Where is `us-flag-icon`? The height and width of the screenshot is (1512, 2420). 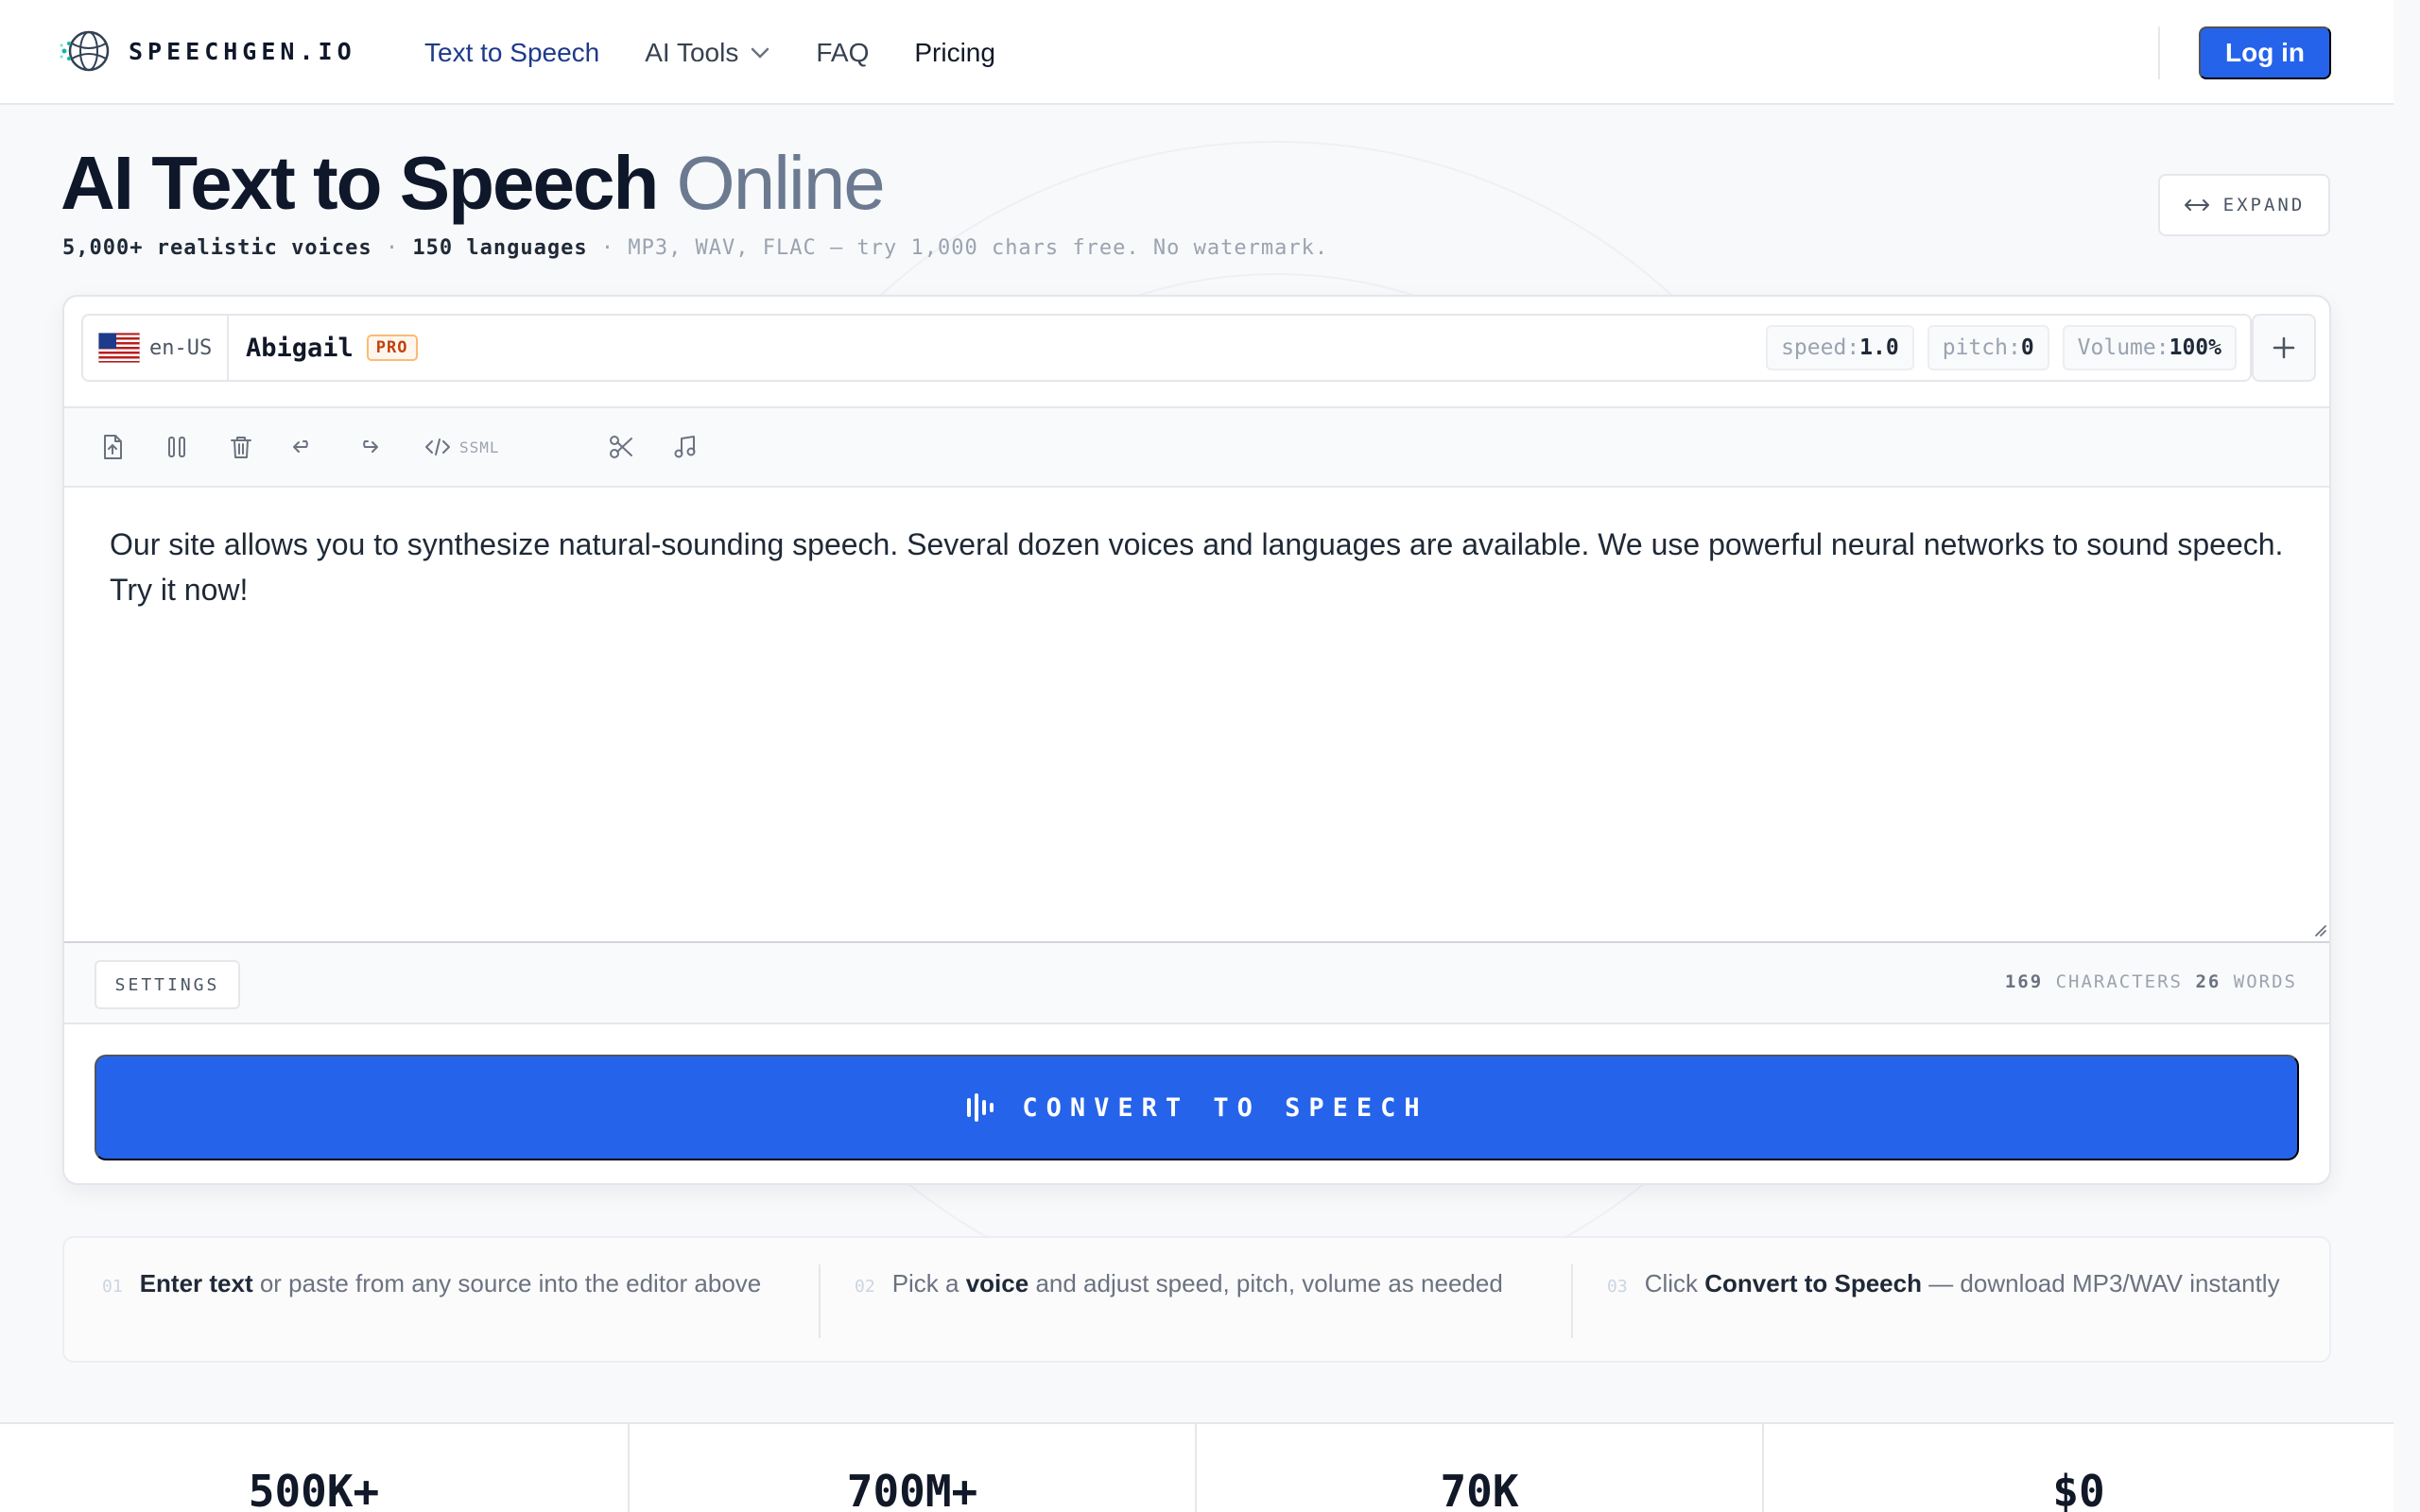 us-flag-icon is located at coordinates (119, 348).